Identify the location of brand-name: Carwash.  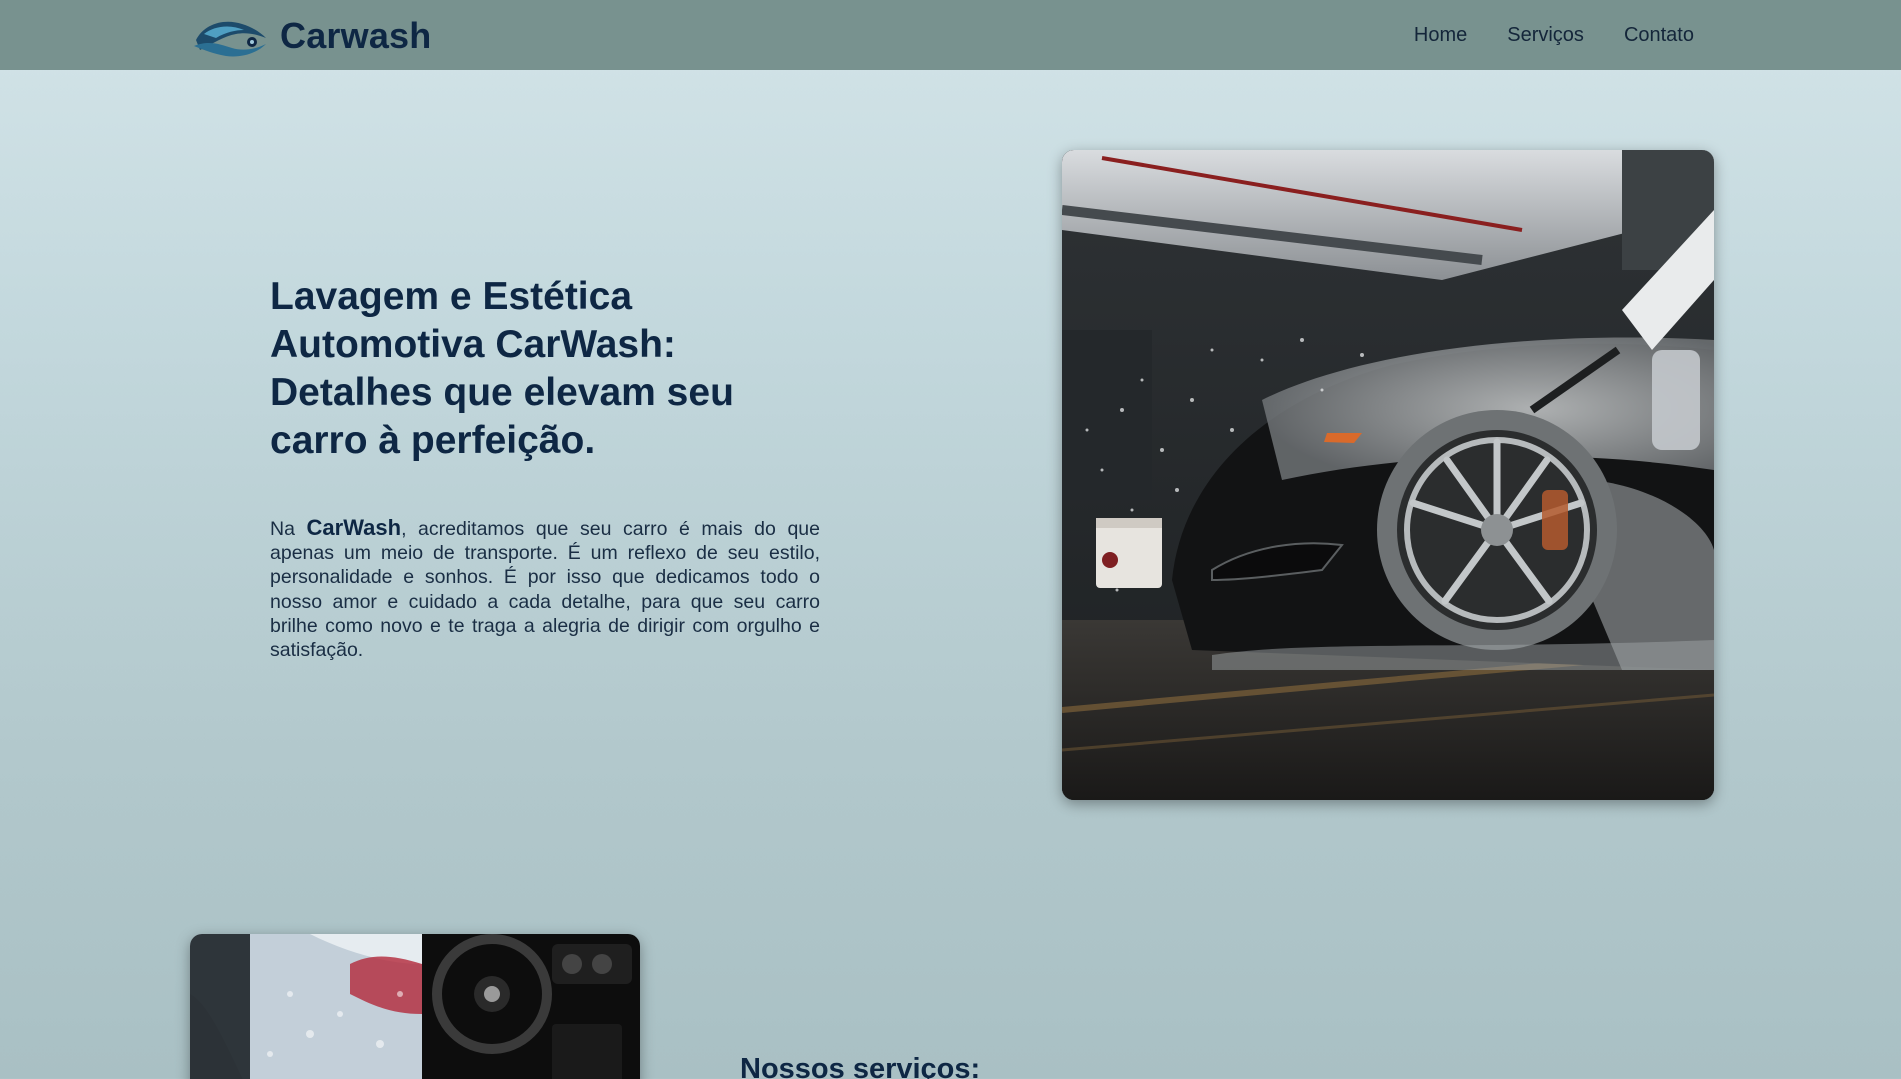
(356, 35).